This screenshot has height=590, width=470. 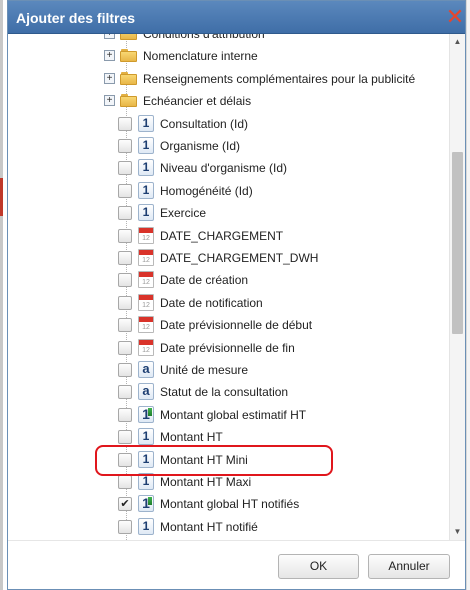 What do you see at coordinates (228, 191) in the screenshot?
I see `tree-field-row: 1 Homogénéité (Id)` at bounding box center [228, 191].